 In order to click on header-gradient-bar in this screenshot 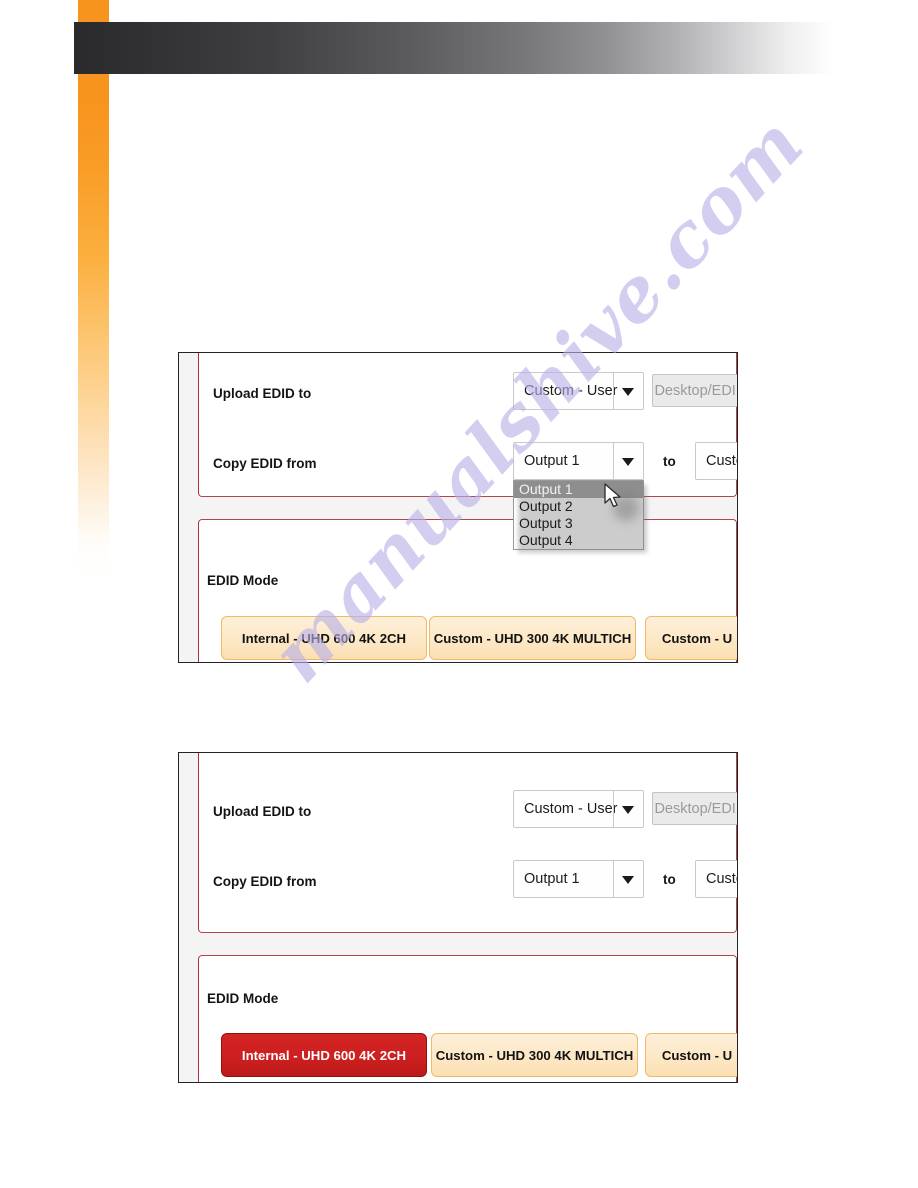, I will do `click(454, 48)`.